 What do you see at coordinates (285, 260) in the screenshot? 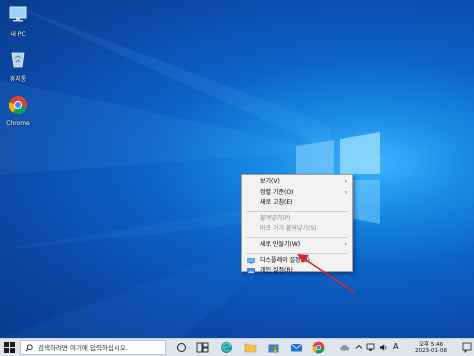
I see `menu-item-label: 디스플레이 설정(D)` at bounding box center [285, 260].